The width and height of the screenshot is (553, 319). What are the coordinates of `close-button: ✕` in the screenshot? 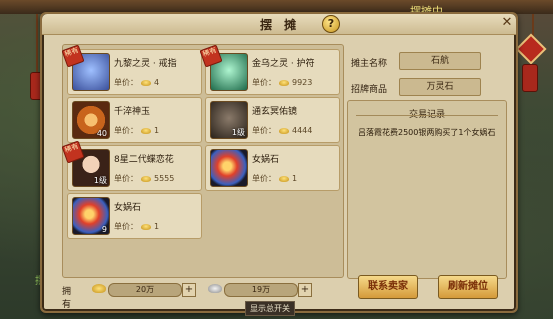 It's located at (507, 23).